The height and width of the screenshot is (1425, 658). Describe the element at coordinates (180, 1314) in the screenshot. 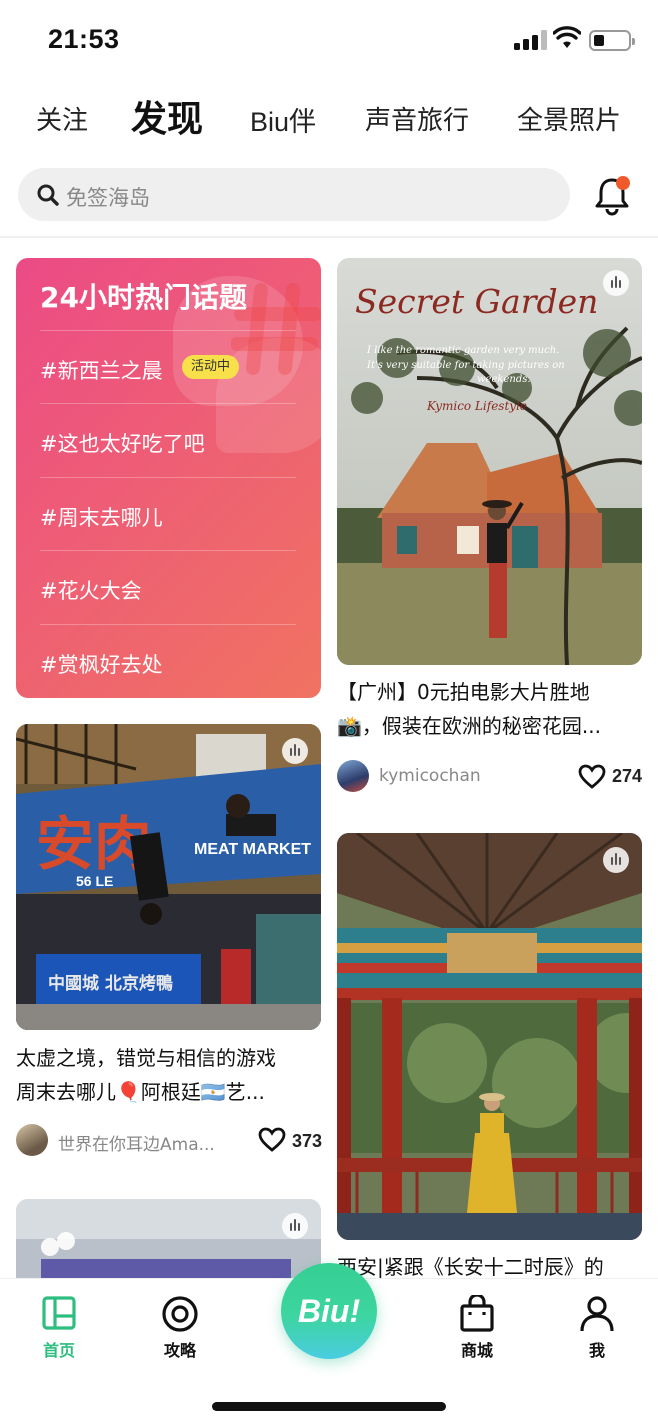

I see `target-icon` at that location.